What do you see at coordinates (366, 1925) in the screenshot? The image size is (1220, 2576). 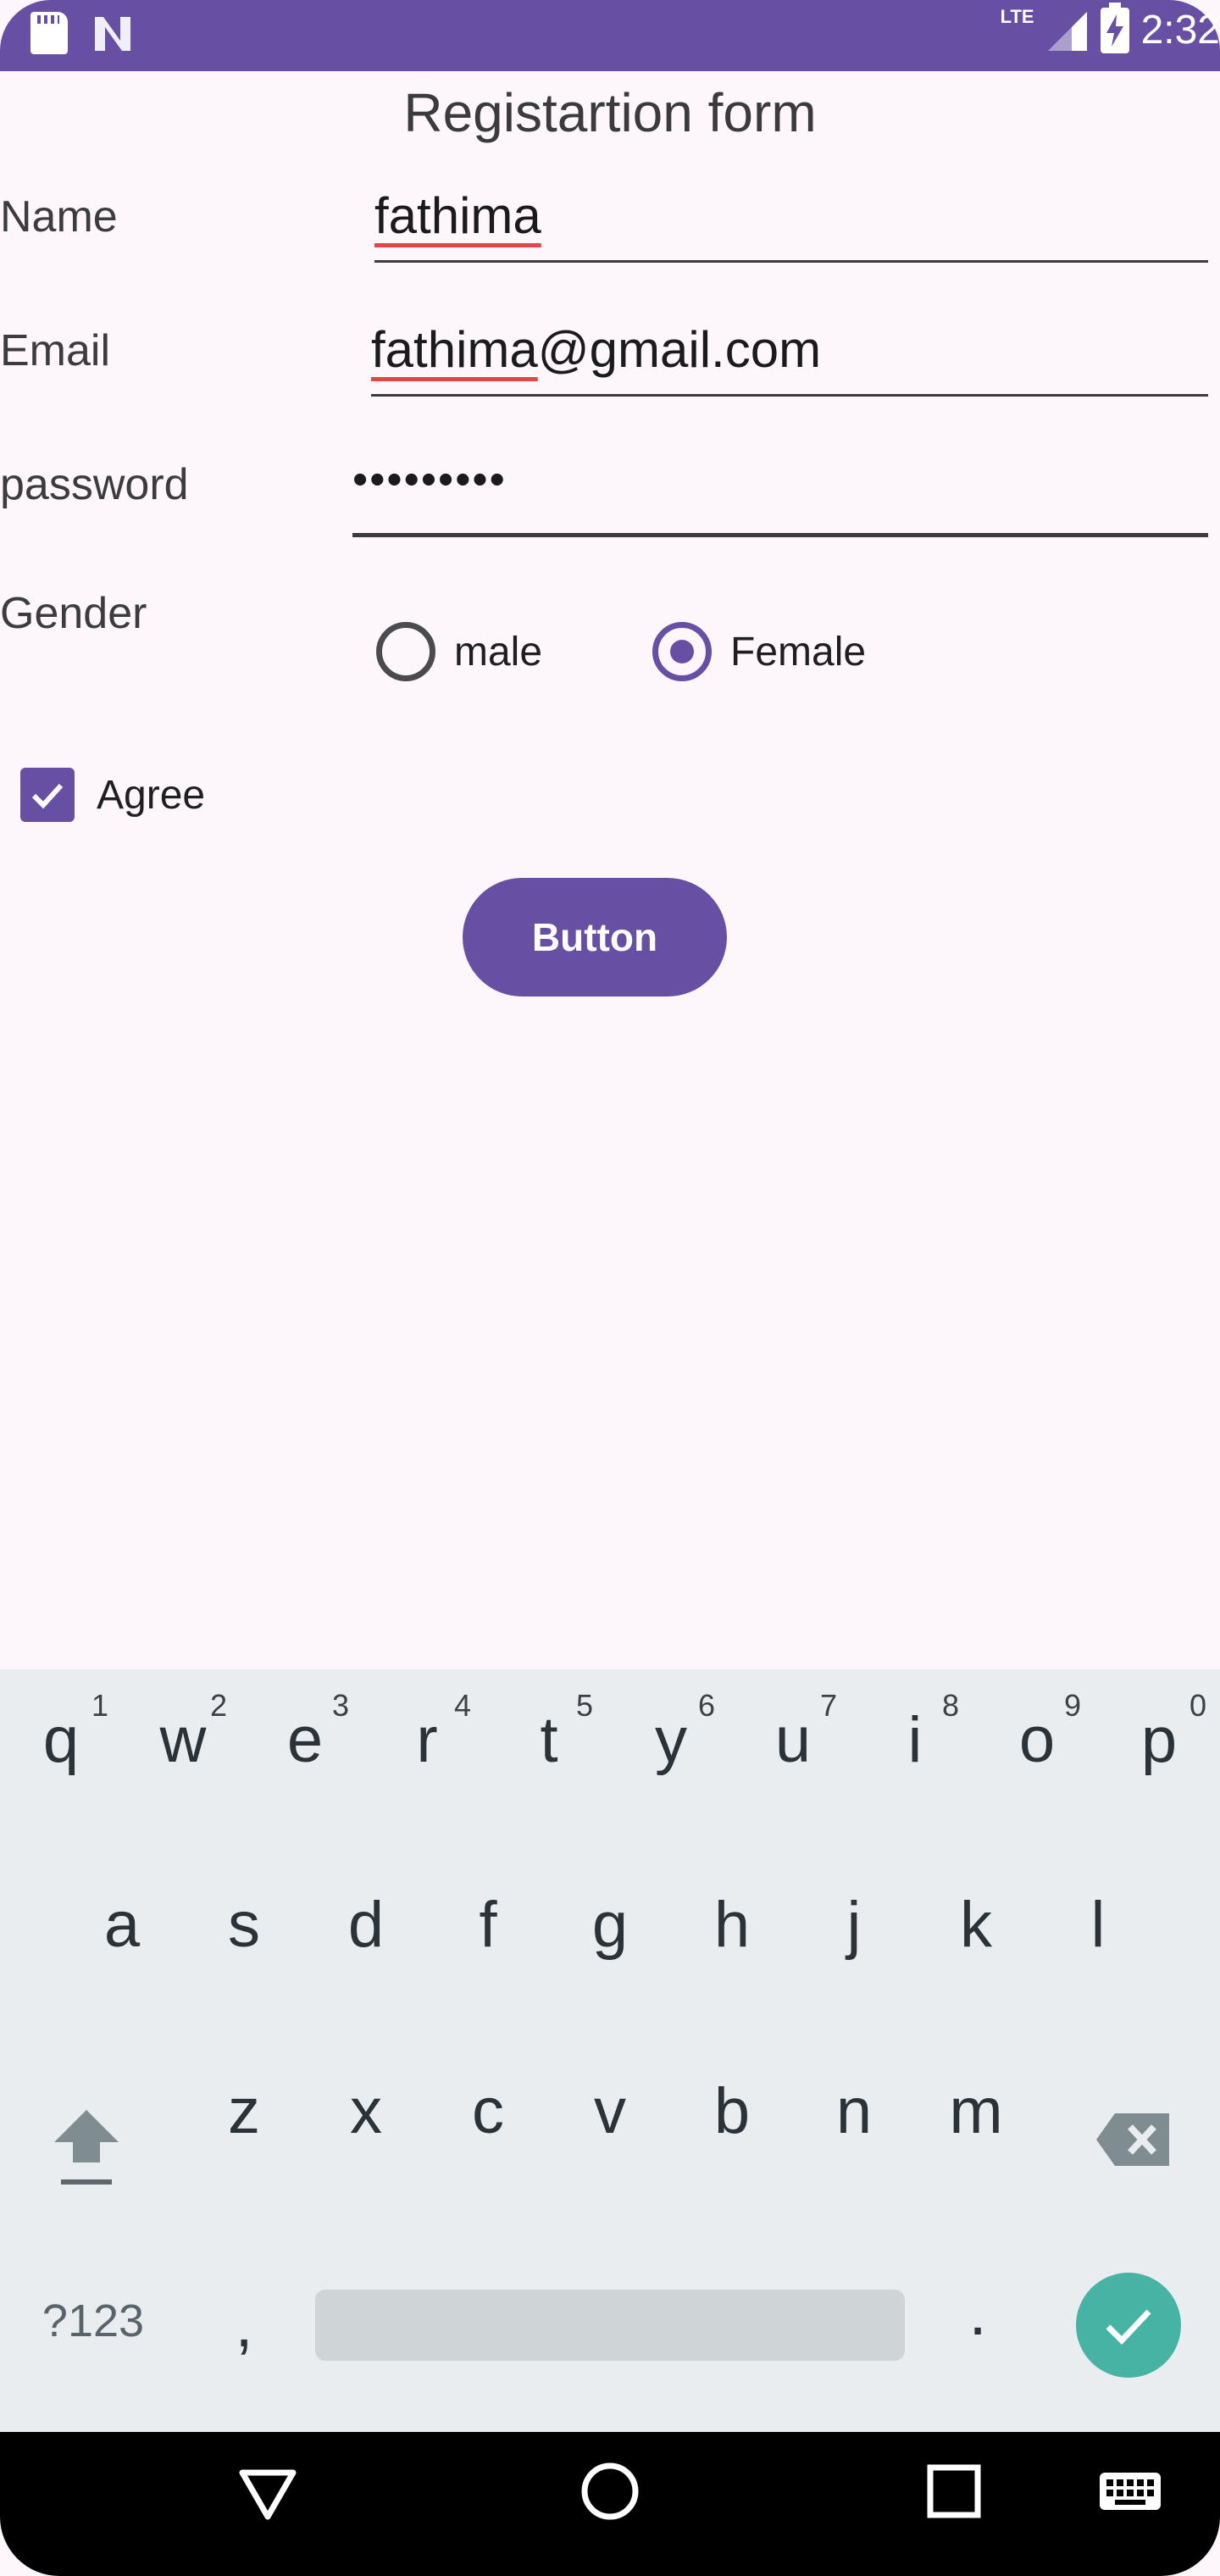 I see `key-d: d` at bounding box center [366, 1925].